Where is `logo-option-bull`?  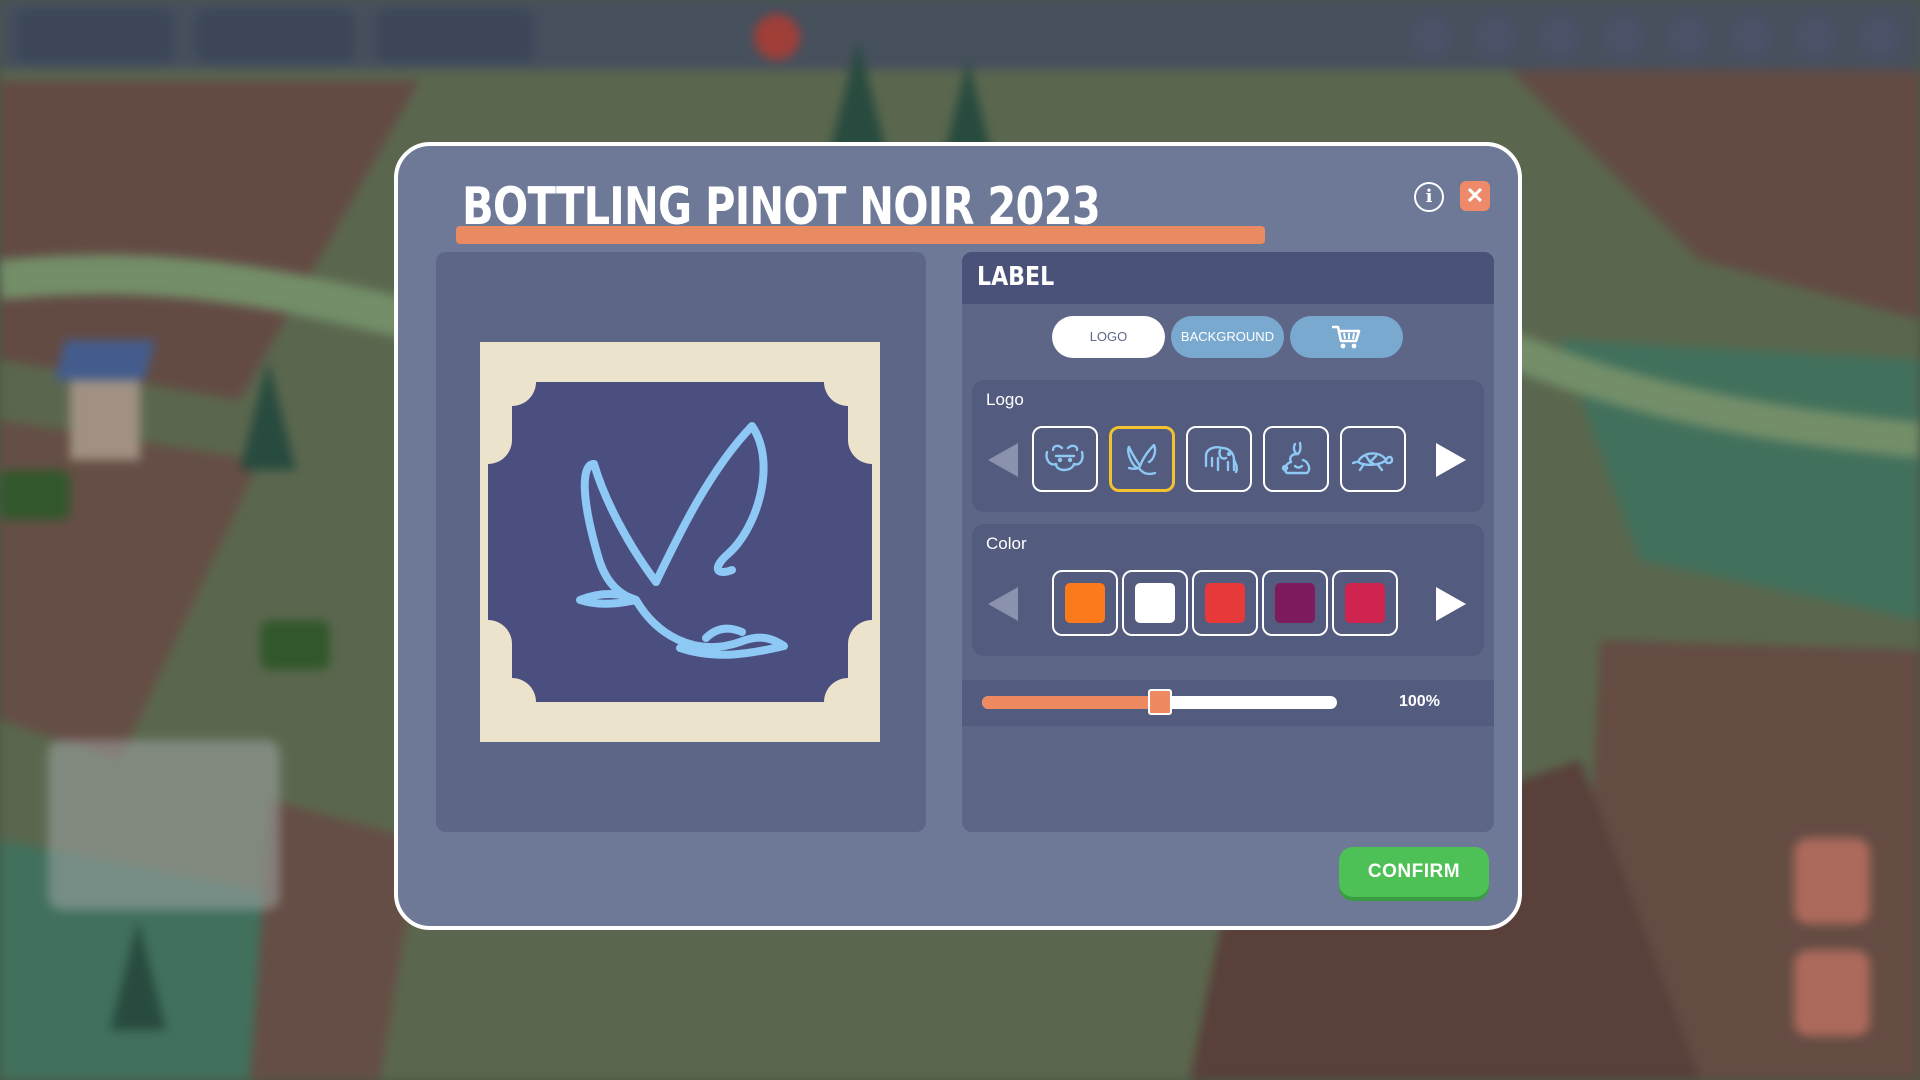
logo-option-bull is located at coordinates (1065, 459).